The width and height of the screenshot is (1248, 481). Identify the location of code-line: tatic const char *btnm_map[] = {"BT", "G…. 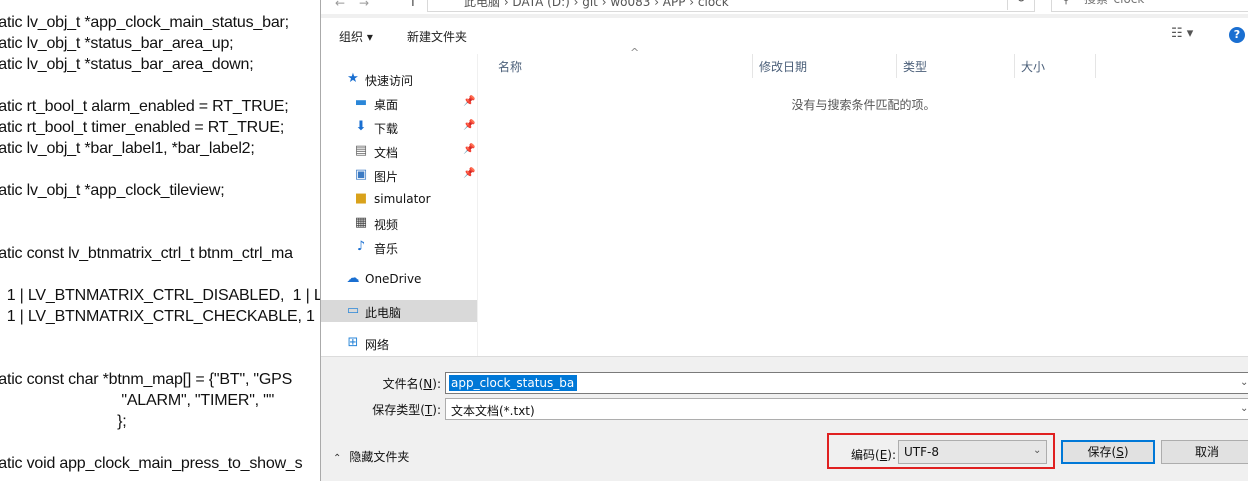
(146, 379).